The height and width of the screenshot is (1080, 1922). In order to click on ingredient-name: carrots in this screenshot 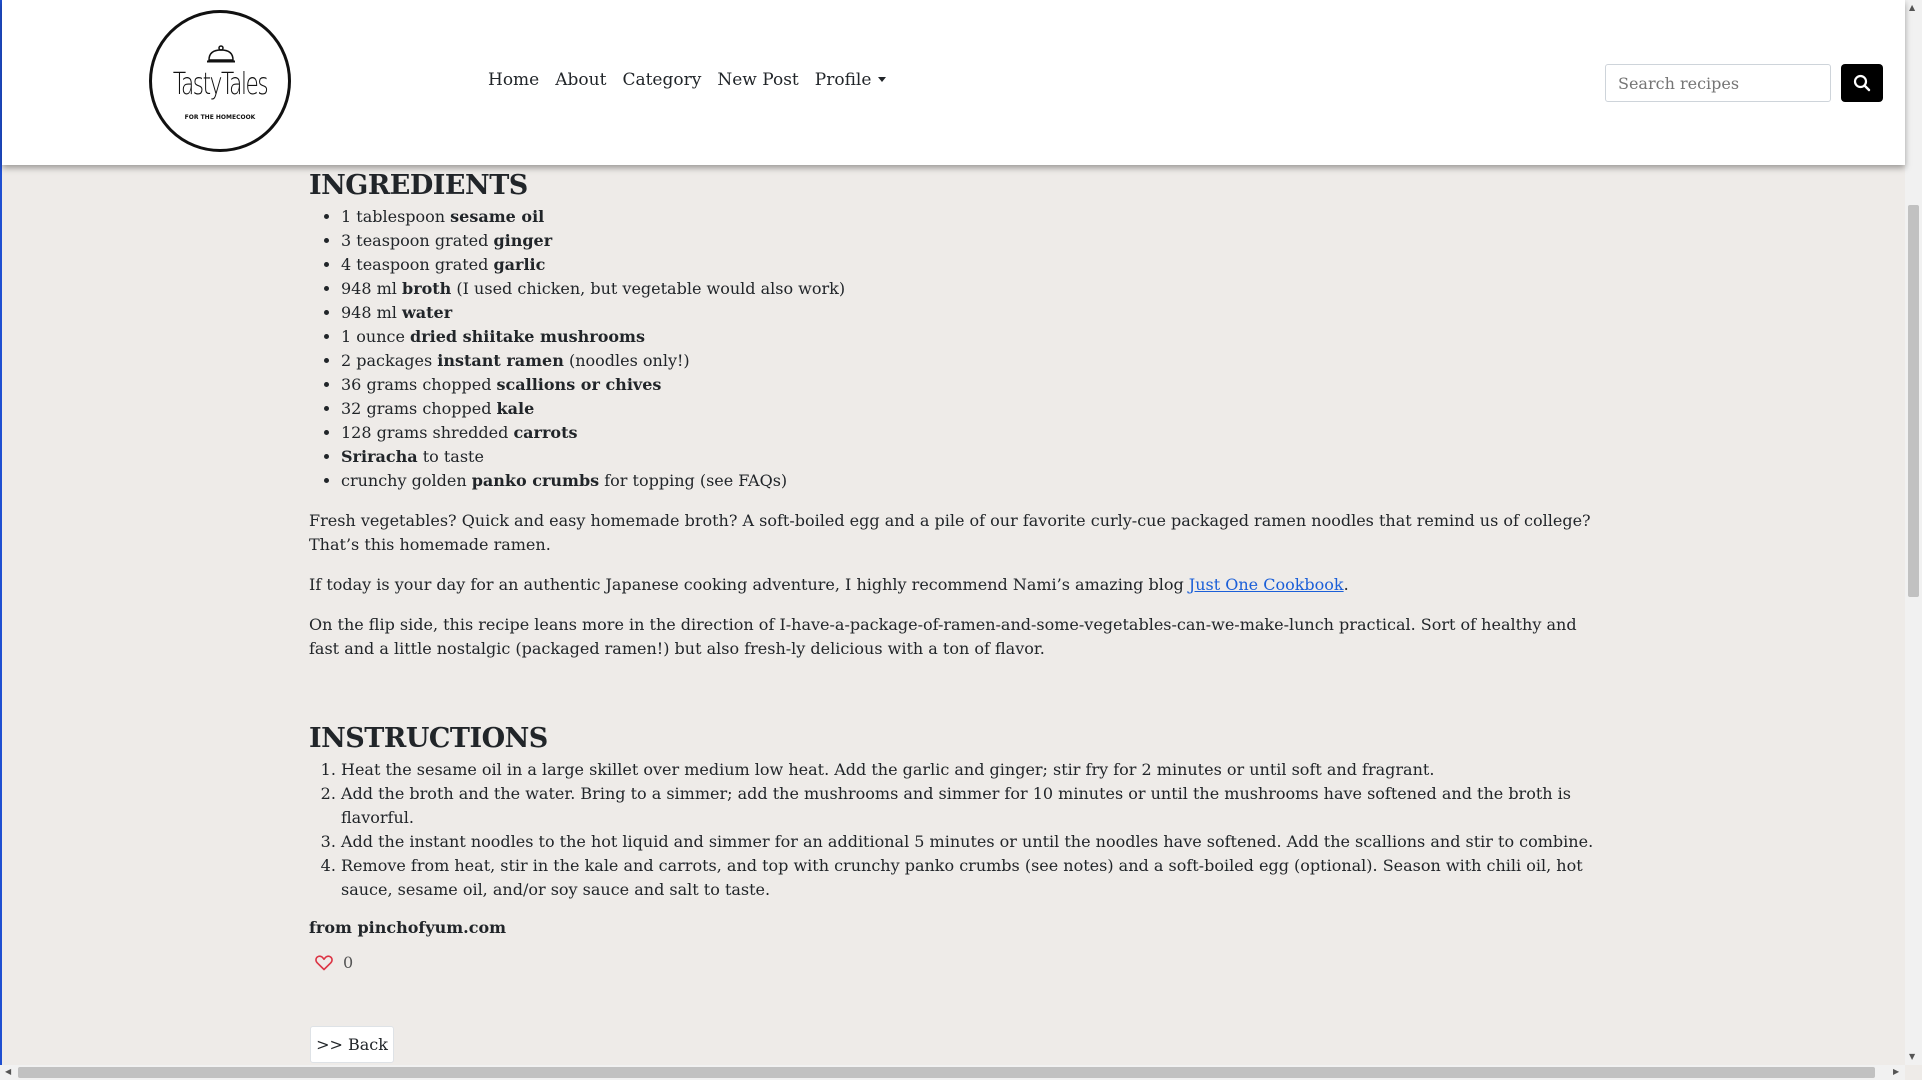, I will do `click(545, 432)`.